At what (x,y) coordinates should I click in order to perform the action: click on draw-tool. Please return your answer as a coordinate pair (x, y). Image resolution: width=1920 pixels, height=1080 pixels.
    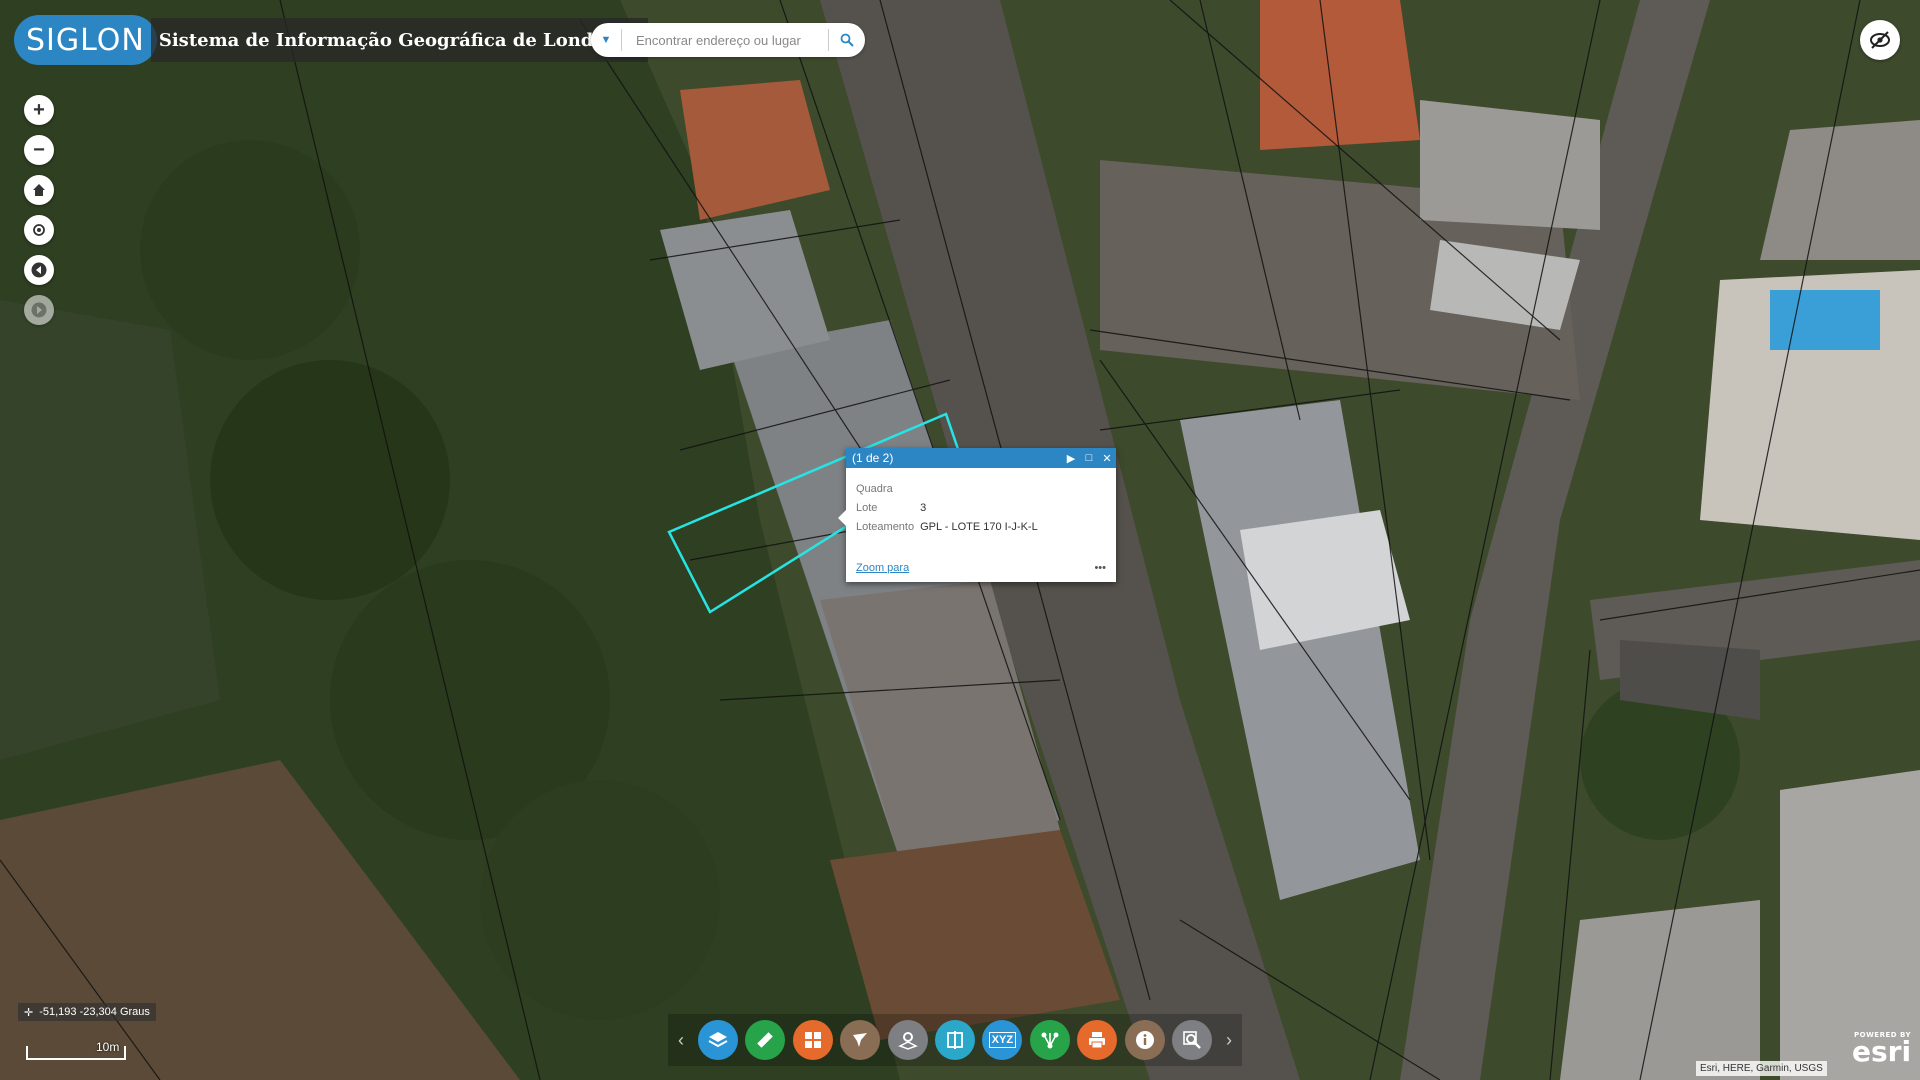
    Looking at the image, I should click on (860, 1040).